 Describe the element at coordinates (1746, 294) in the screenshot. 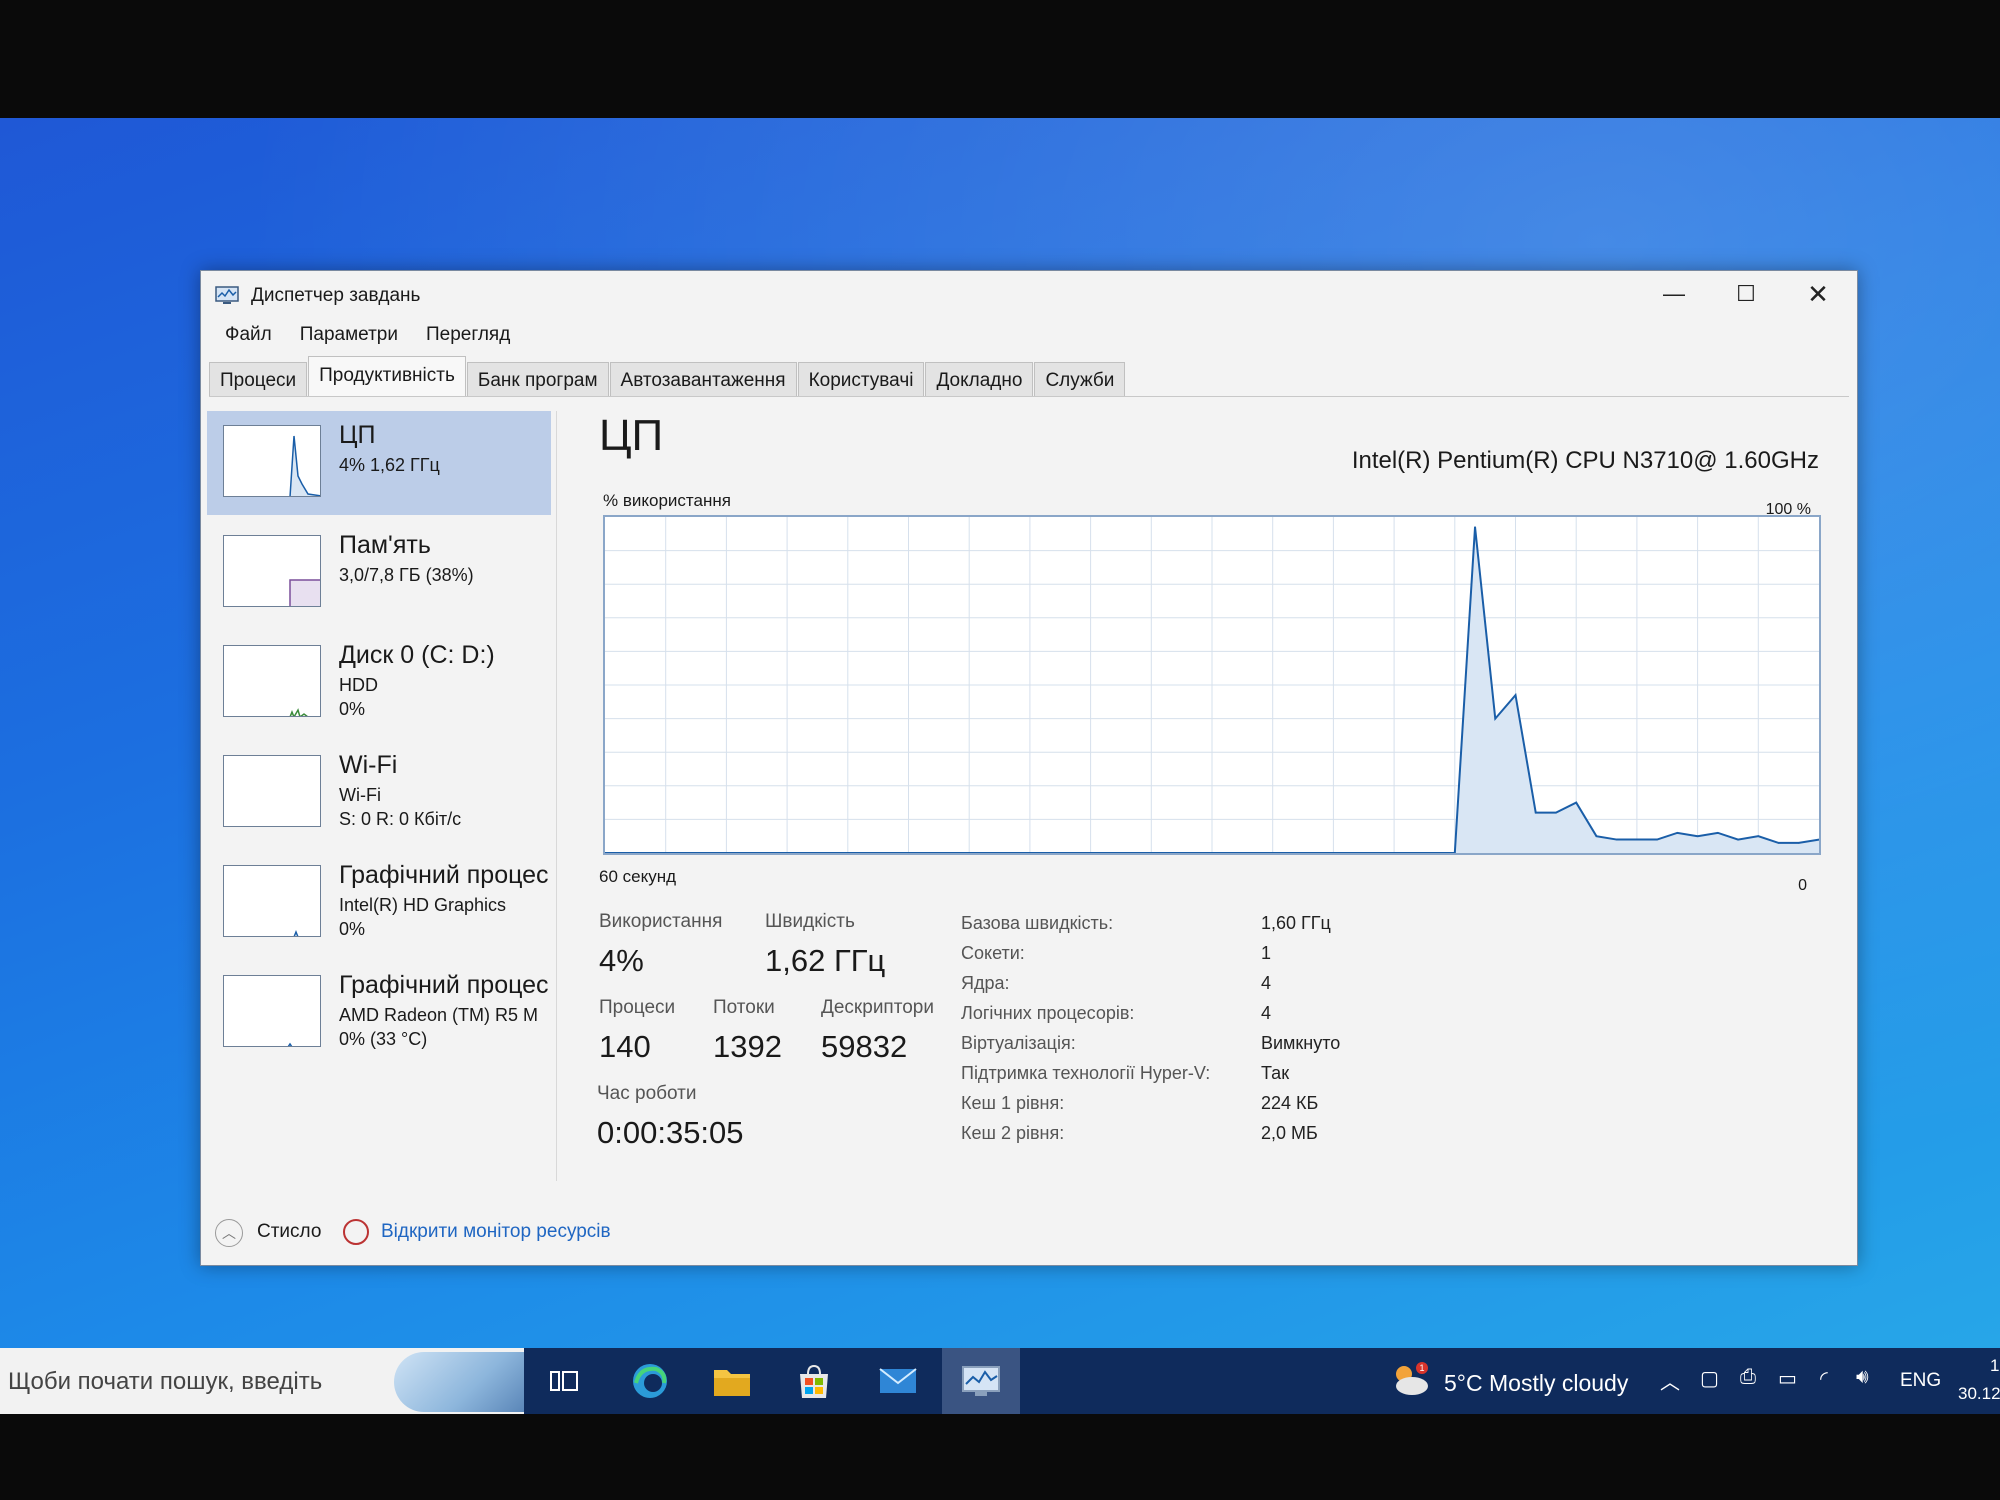

I see `maximize-button: ☐` at that location.